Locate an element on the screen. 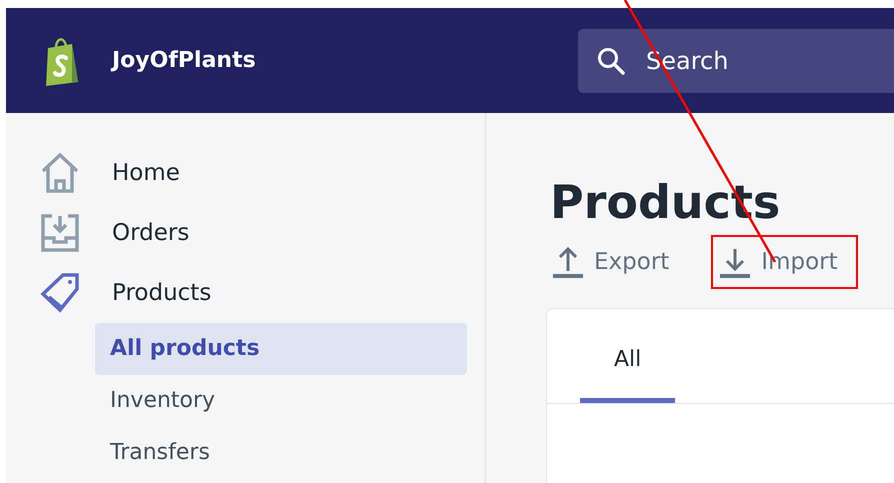  subnav-item: Transfers is located at coordinates (281, 453).